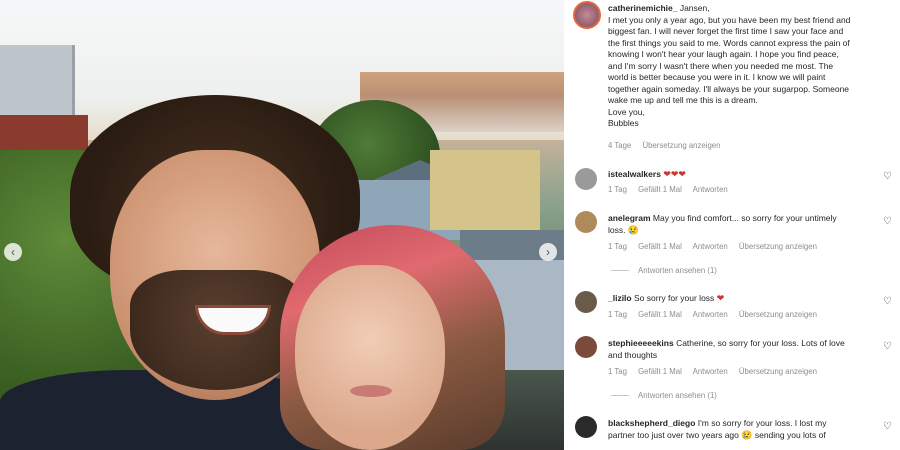 This screenshot has height=450, width=900. I want to click on post-meta: 4 Tage Übersetzung anzeigen, so click(668, 145).